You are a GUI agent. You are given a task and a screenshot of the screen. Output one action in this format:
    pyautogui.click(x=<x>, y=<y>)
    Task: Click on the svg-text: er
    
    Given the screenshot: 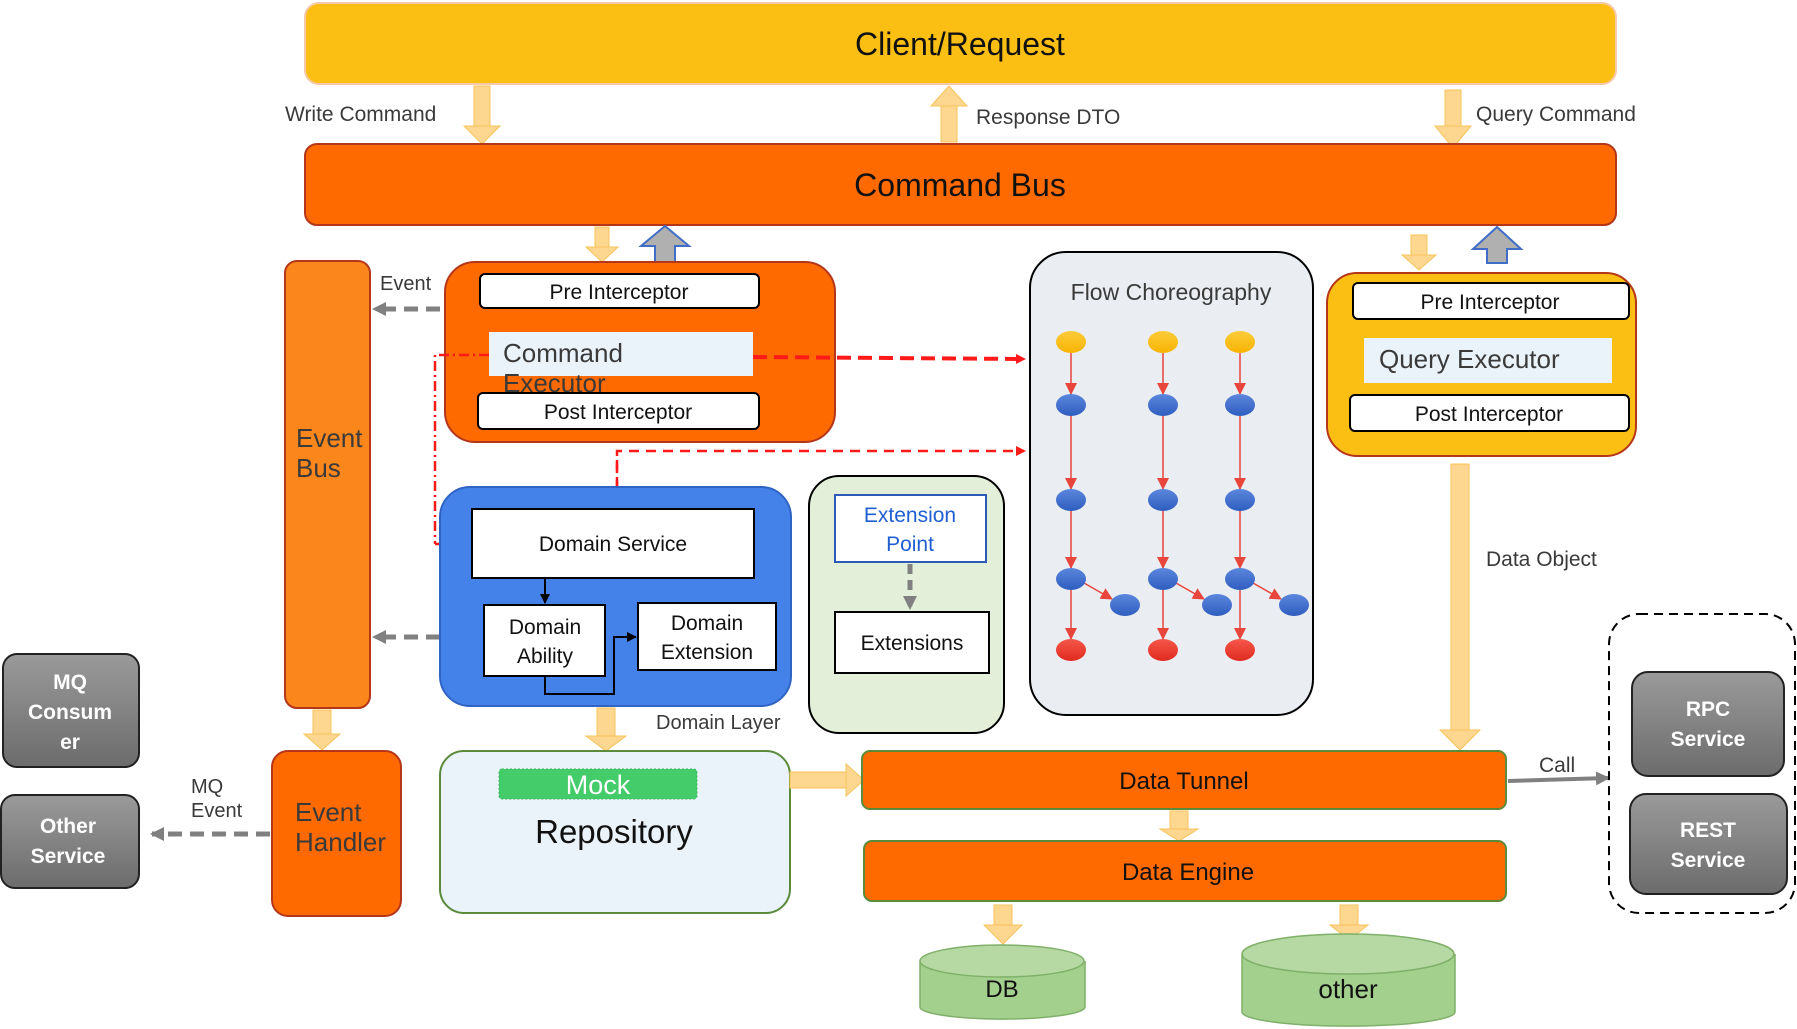 What is the action you would take?
    pyautogui.click(x=70, y=742)
    